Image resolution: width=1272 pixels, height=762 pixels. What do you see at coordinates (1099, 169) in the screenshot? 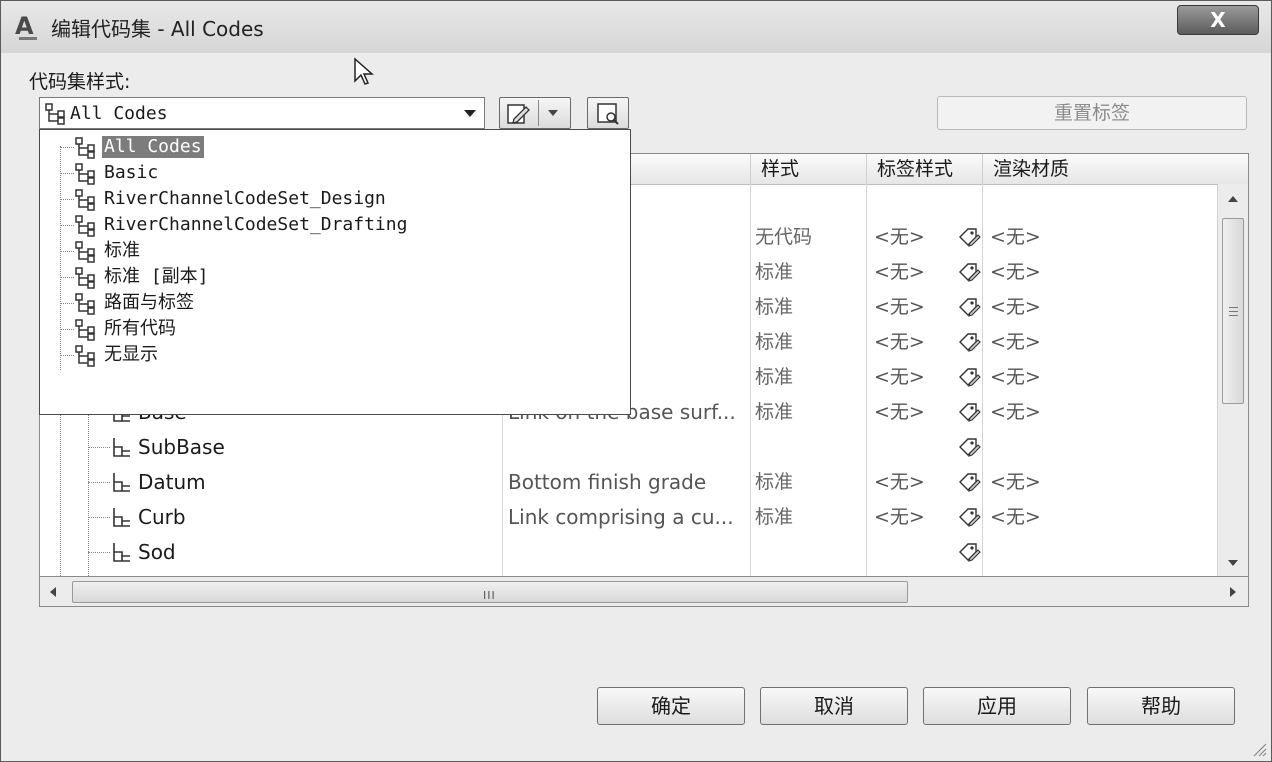
I see `column-header-render-material: 渲染材质` at bounding box center [1099, 169].